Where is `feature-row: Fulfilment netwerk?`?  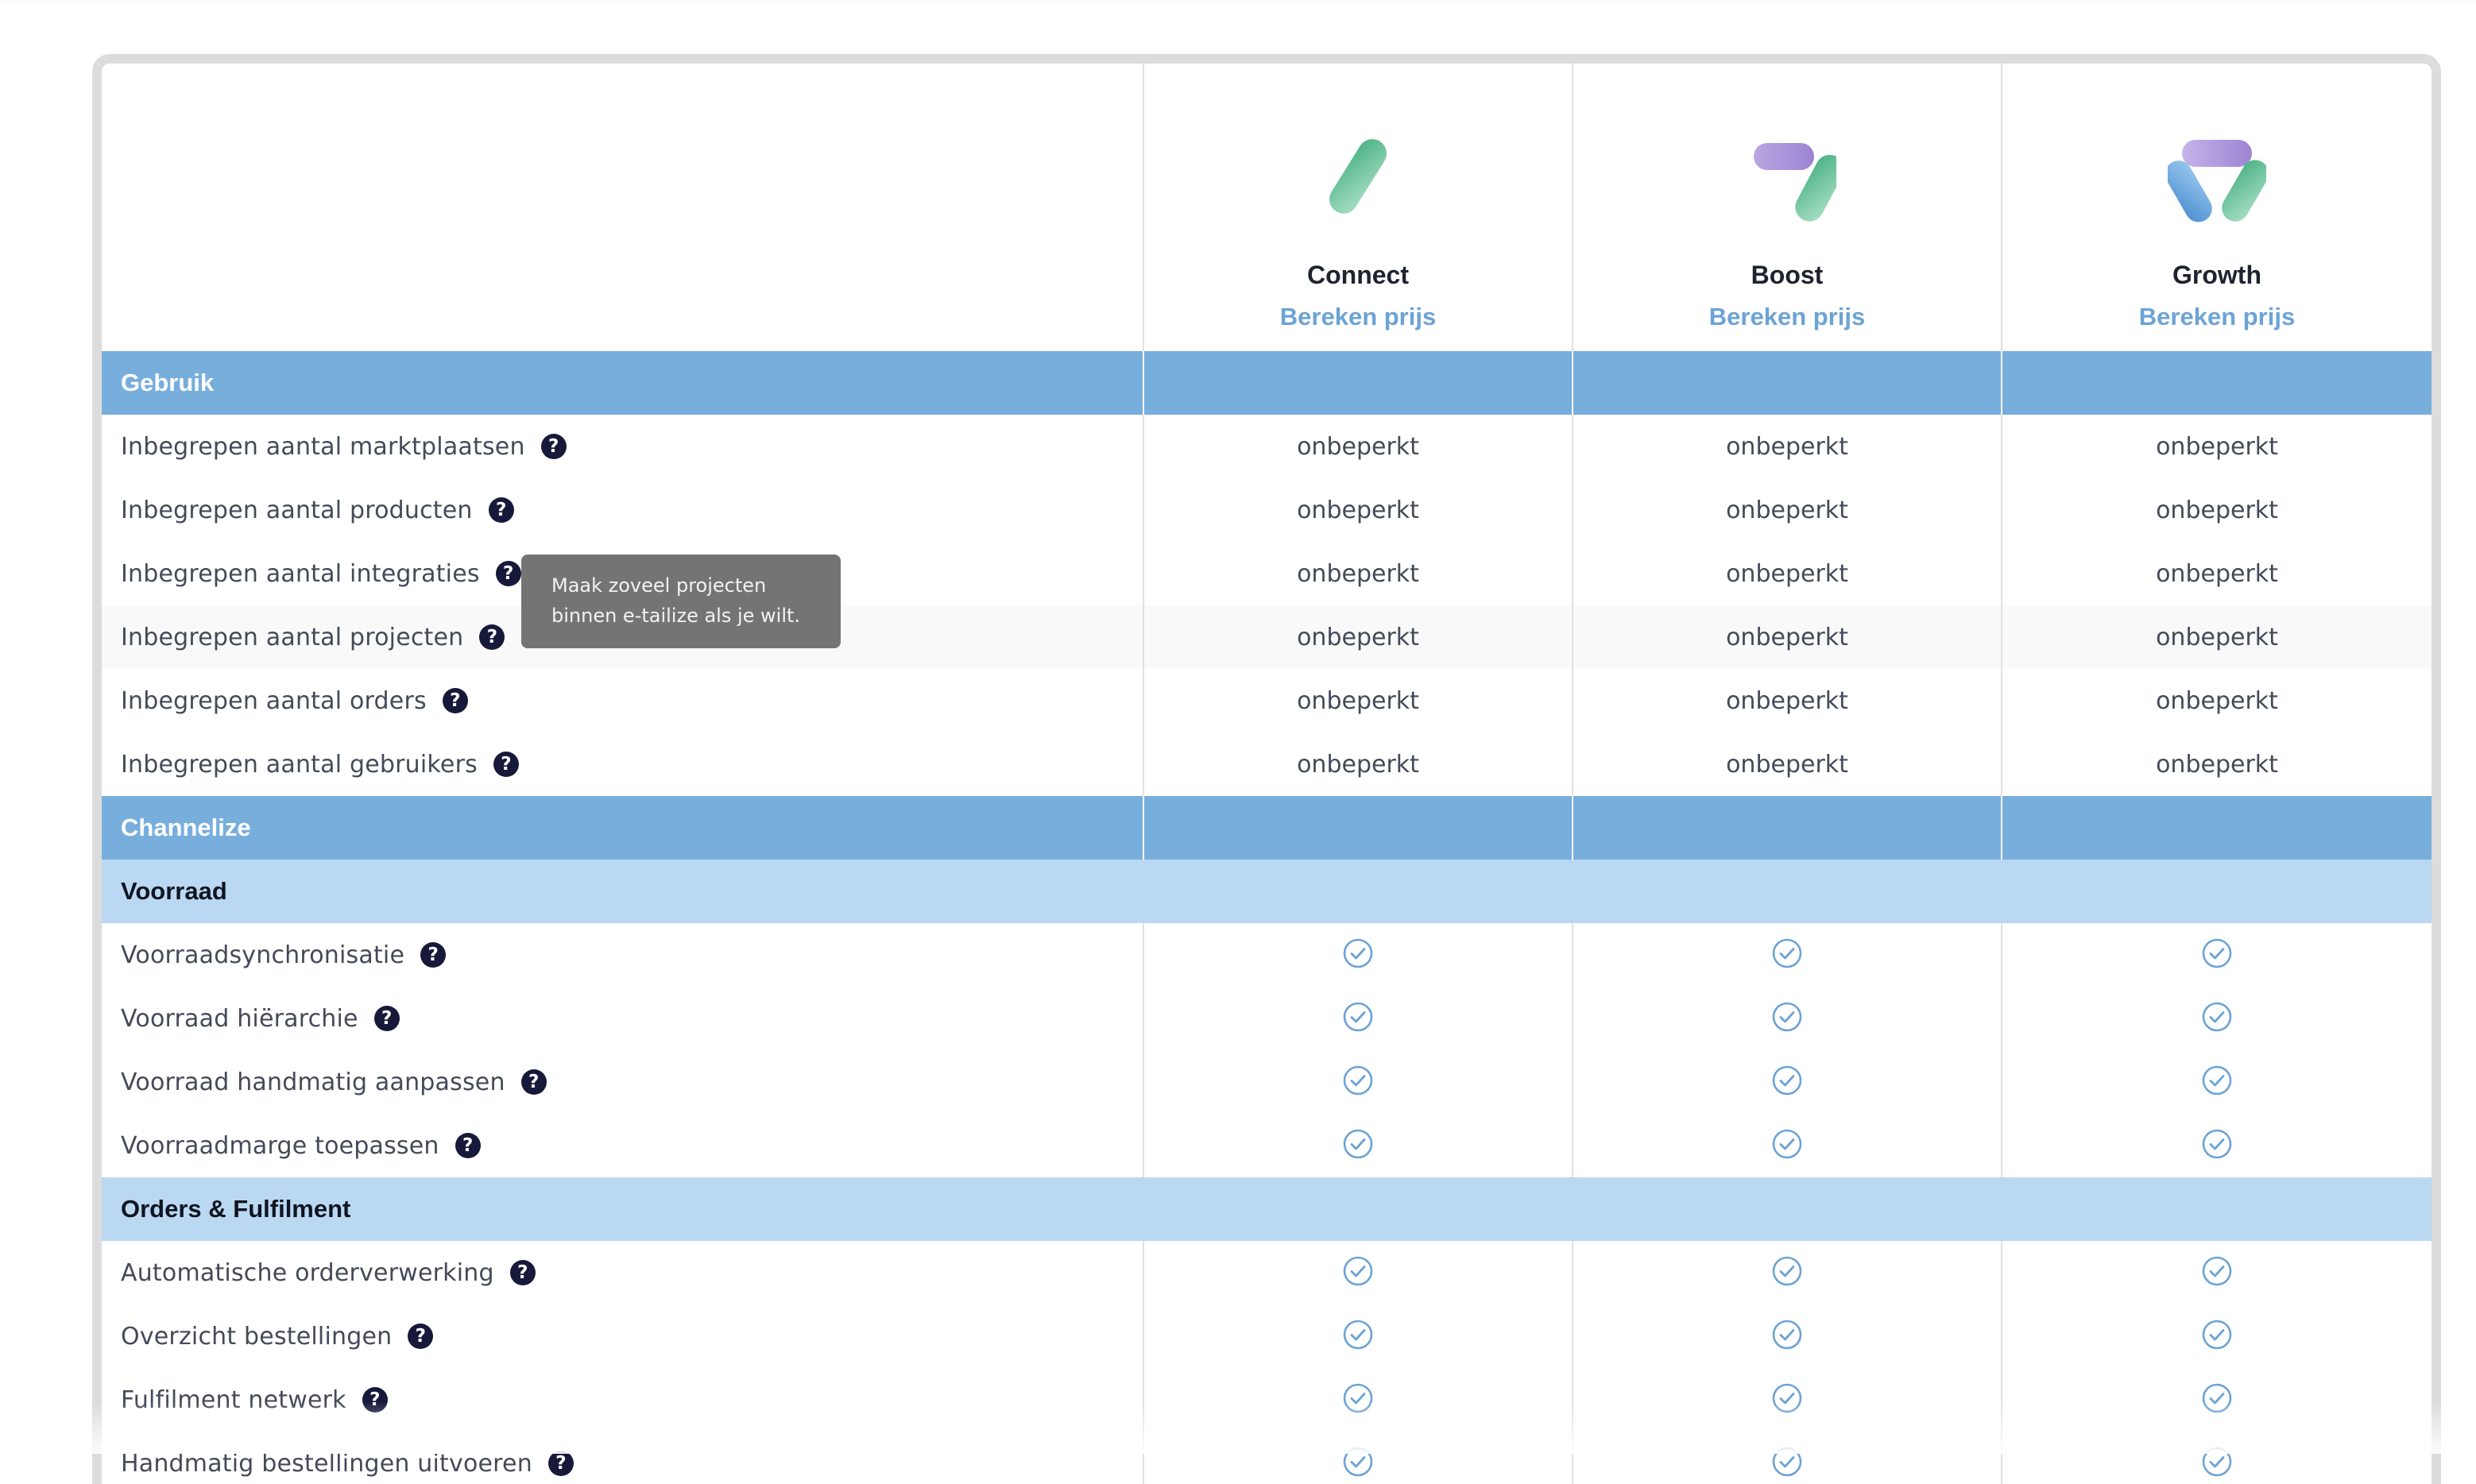
feature-row: Fulfilment netwerk? is located at coordinates (1267, 1400).